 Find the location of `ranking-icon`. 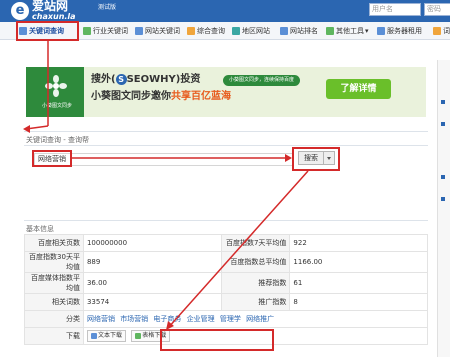

ranking-icon is located at coordinates (284, 31).